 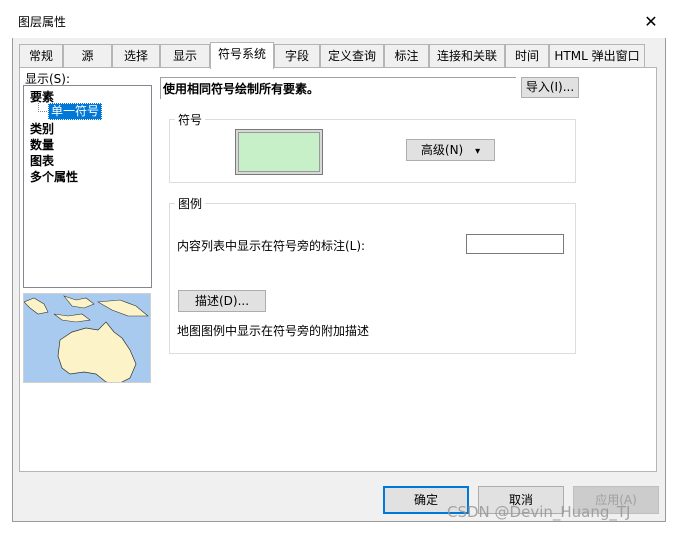 What do you see at coordinates (442, 150) in the screenshot?
I see `advanced-label: 高级(N)` at bounding box center [442, 150].